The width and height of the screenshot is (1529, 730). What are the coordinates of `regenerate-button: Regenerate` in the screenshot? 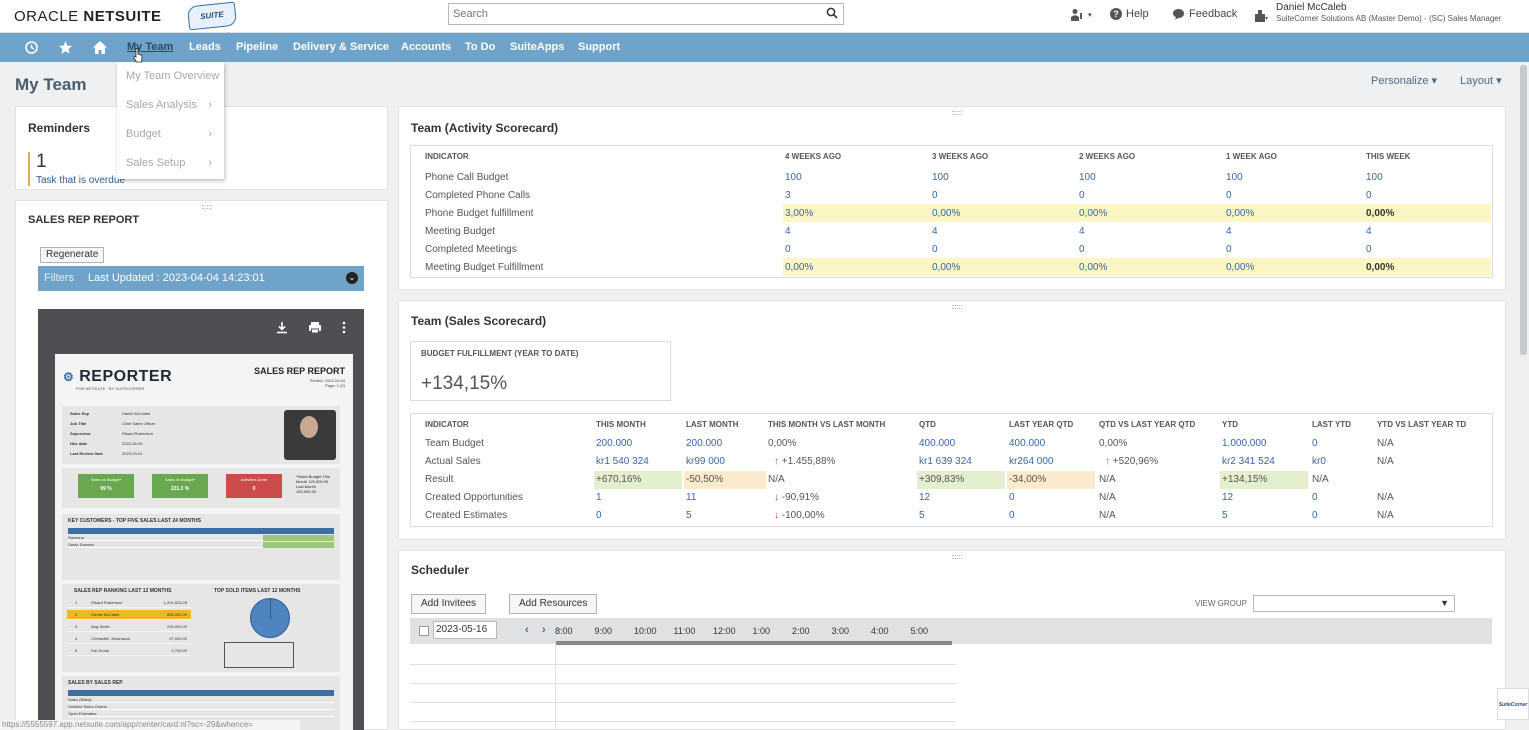 It's located at (72, 255).